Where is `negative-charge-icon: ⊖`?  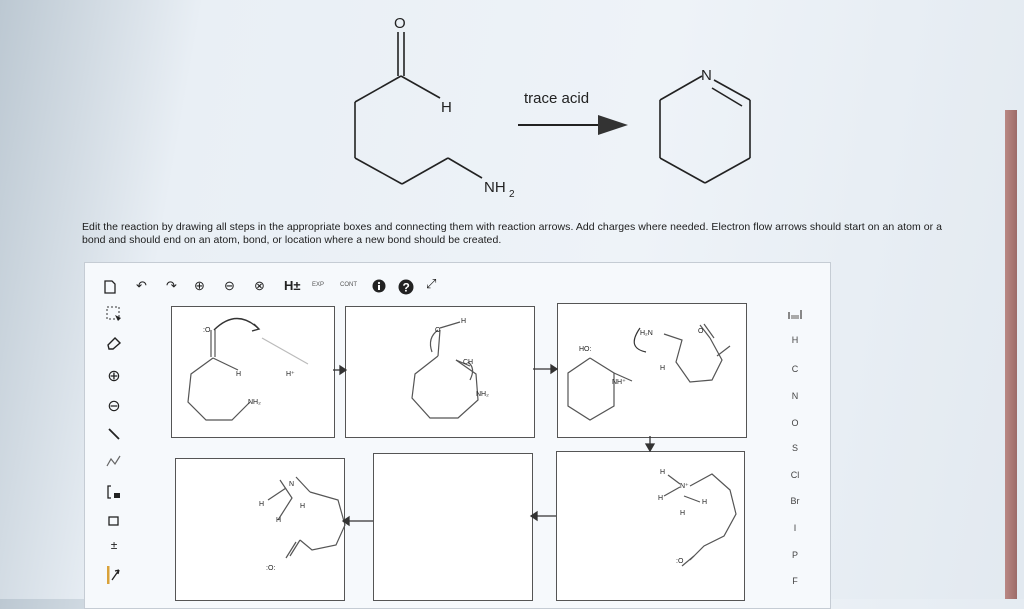
negative-charge-icon: ⊖ is located at coordinates (114, 406).